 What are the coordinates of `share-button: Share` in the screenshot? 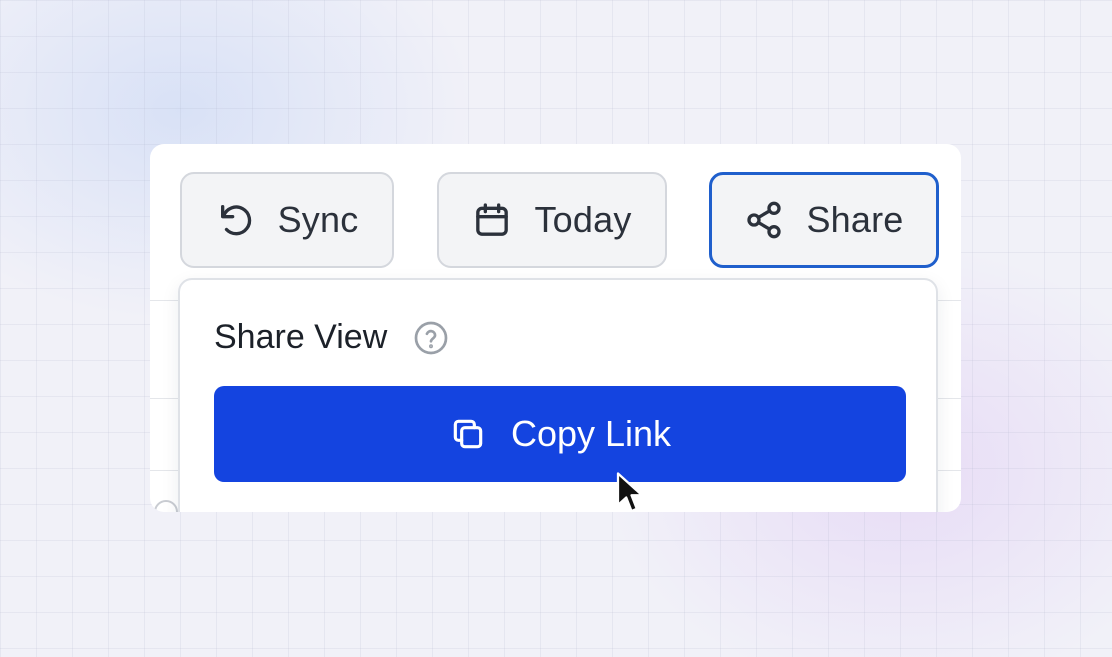 It's located at (824, 220).